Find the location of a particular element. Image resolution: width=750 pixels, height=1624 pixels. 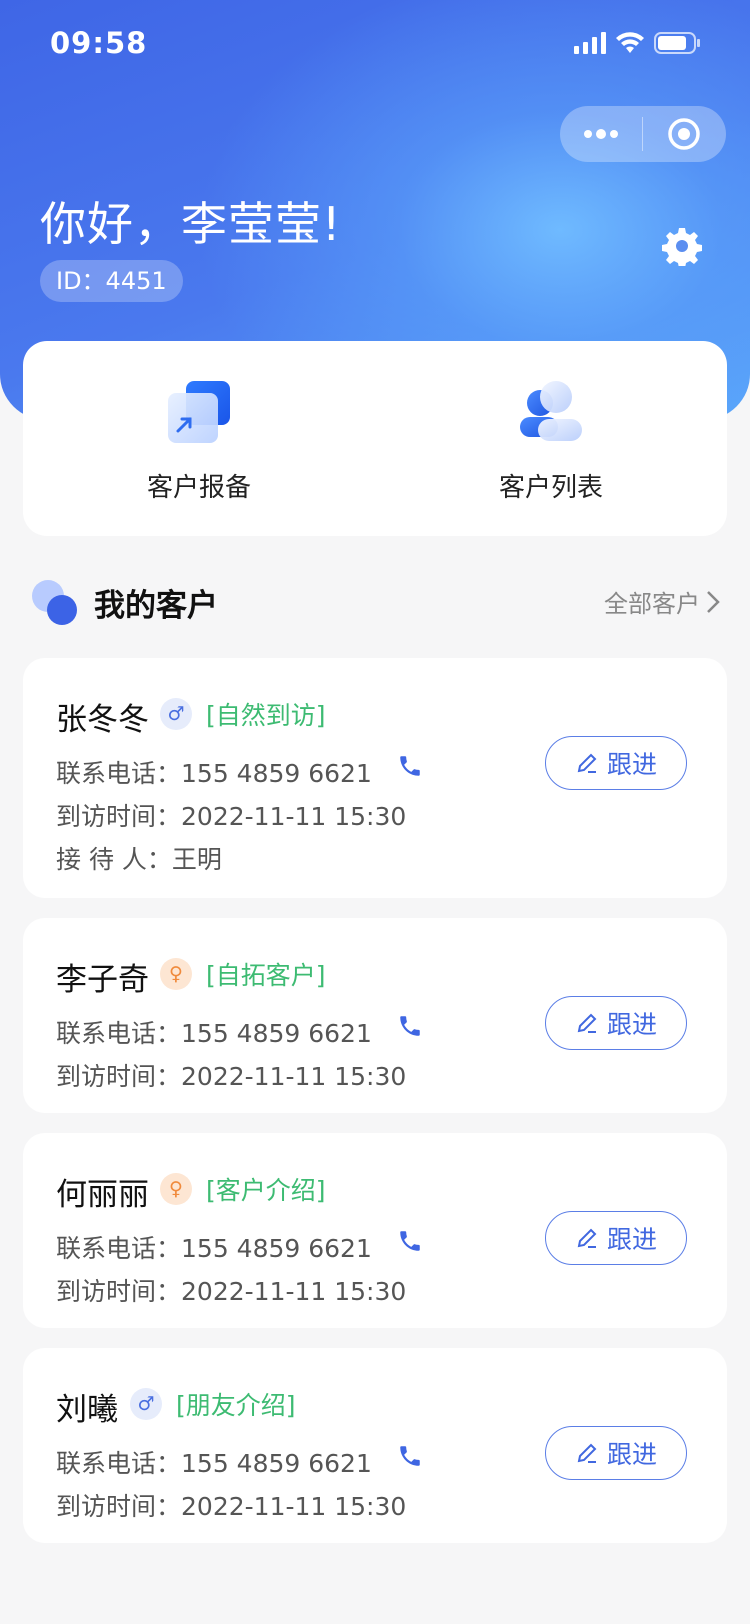

report-icon is located at coordinates (199, 412).